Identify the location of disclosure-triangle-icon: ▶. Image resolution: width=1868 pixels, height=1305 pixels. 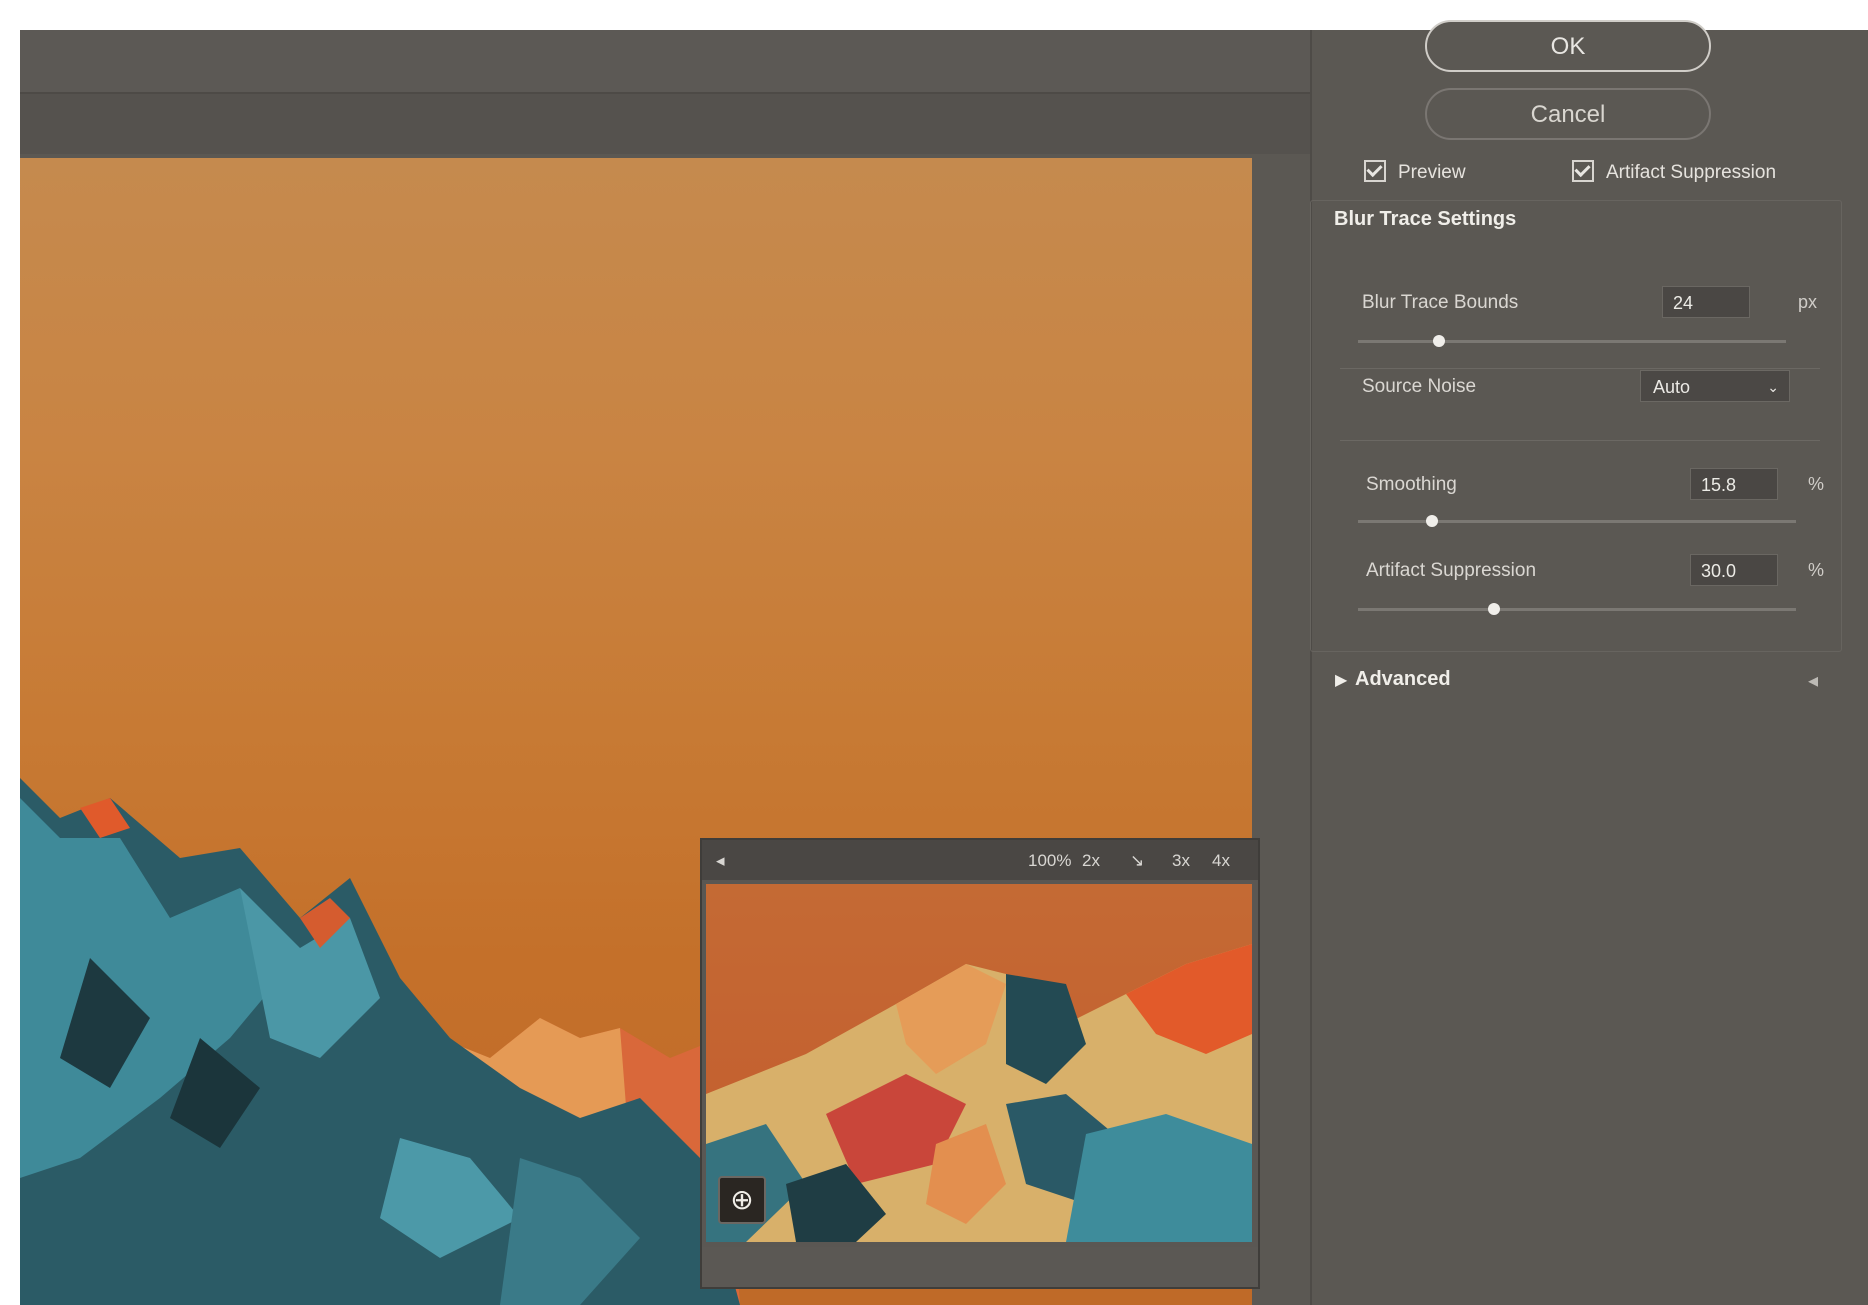
(1341, 680).